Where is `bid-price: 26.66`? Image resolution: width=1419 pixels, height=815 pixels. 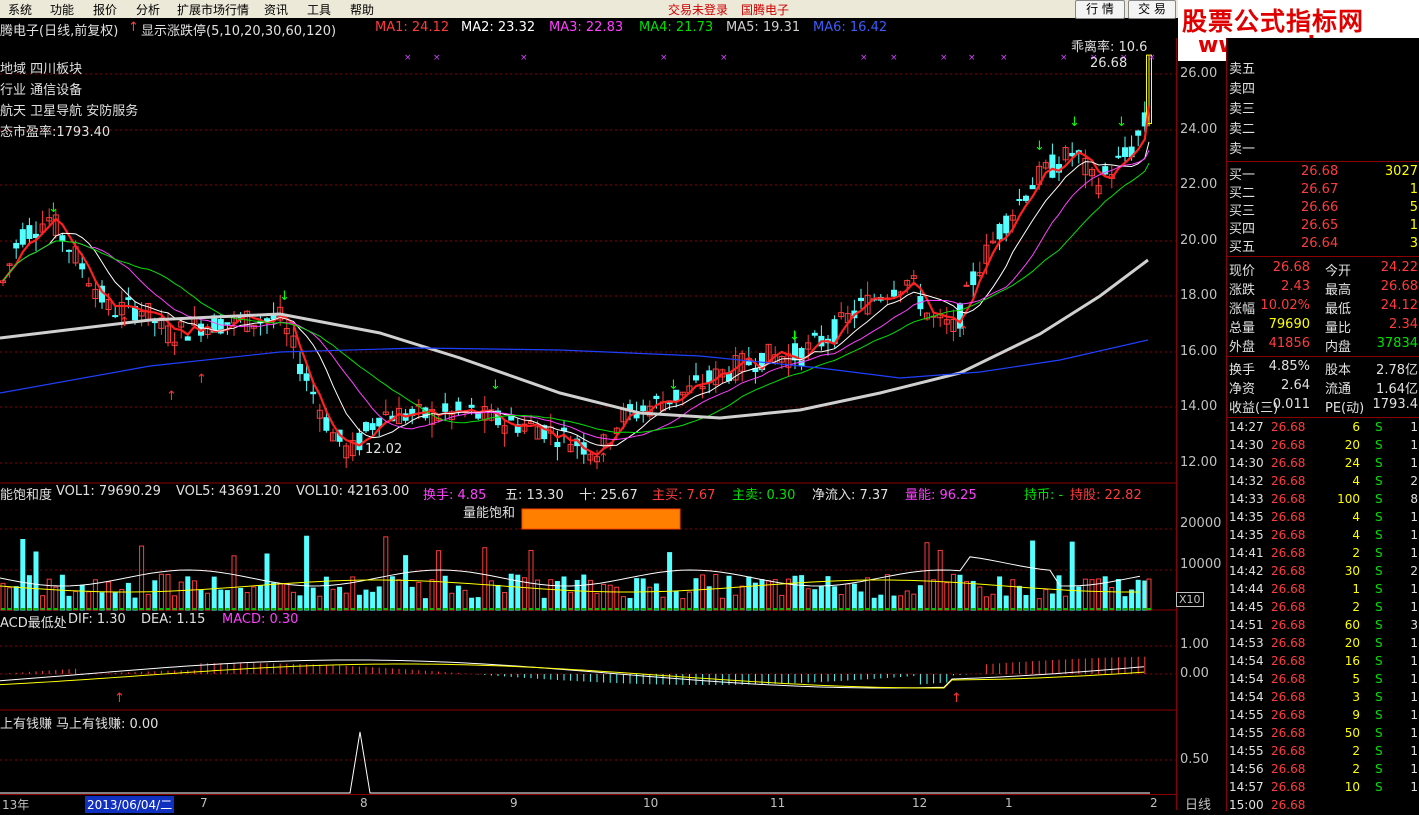 bid-price: 26.66 is located at coordinates (1320, 207).